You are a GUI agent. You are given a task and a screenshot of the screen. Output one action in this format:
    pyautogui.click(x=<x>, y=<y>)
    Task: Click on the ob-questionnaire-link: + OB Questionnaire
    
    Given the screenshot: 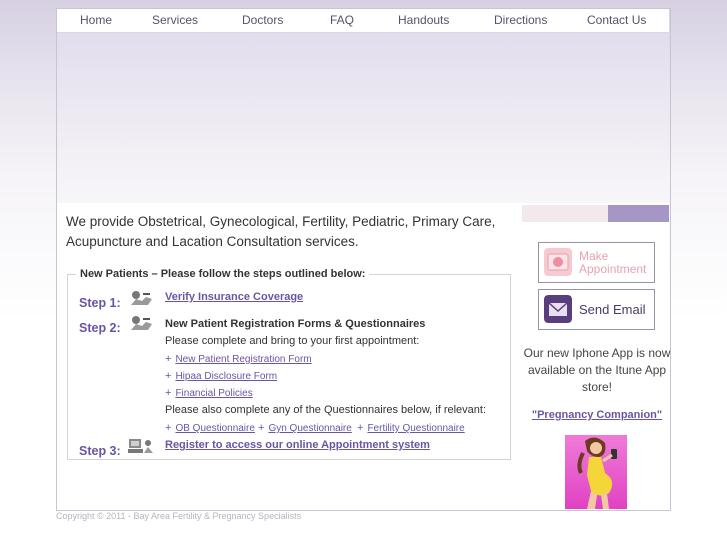 What is the action you would take?
    pyautogui.click(x=210, y=428)
    